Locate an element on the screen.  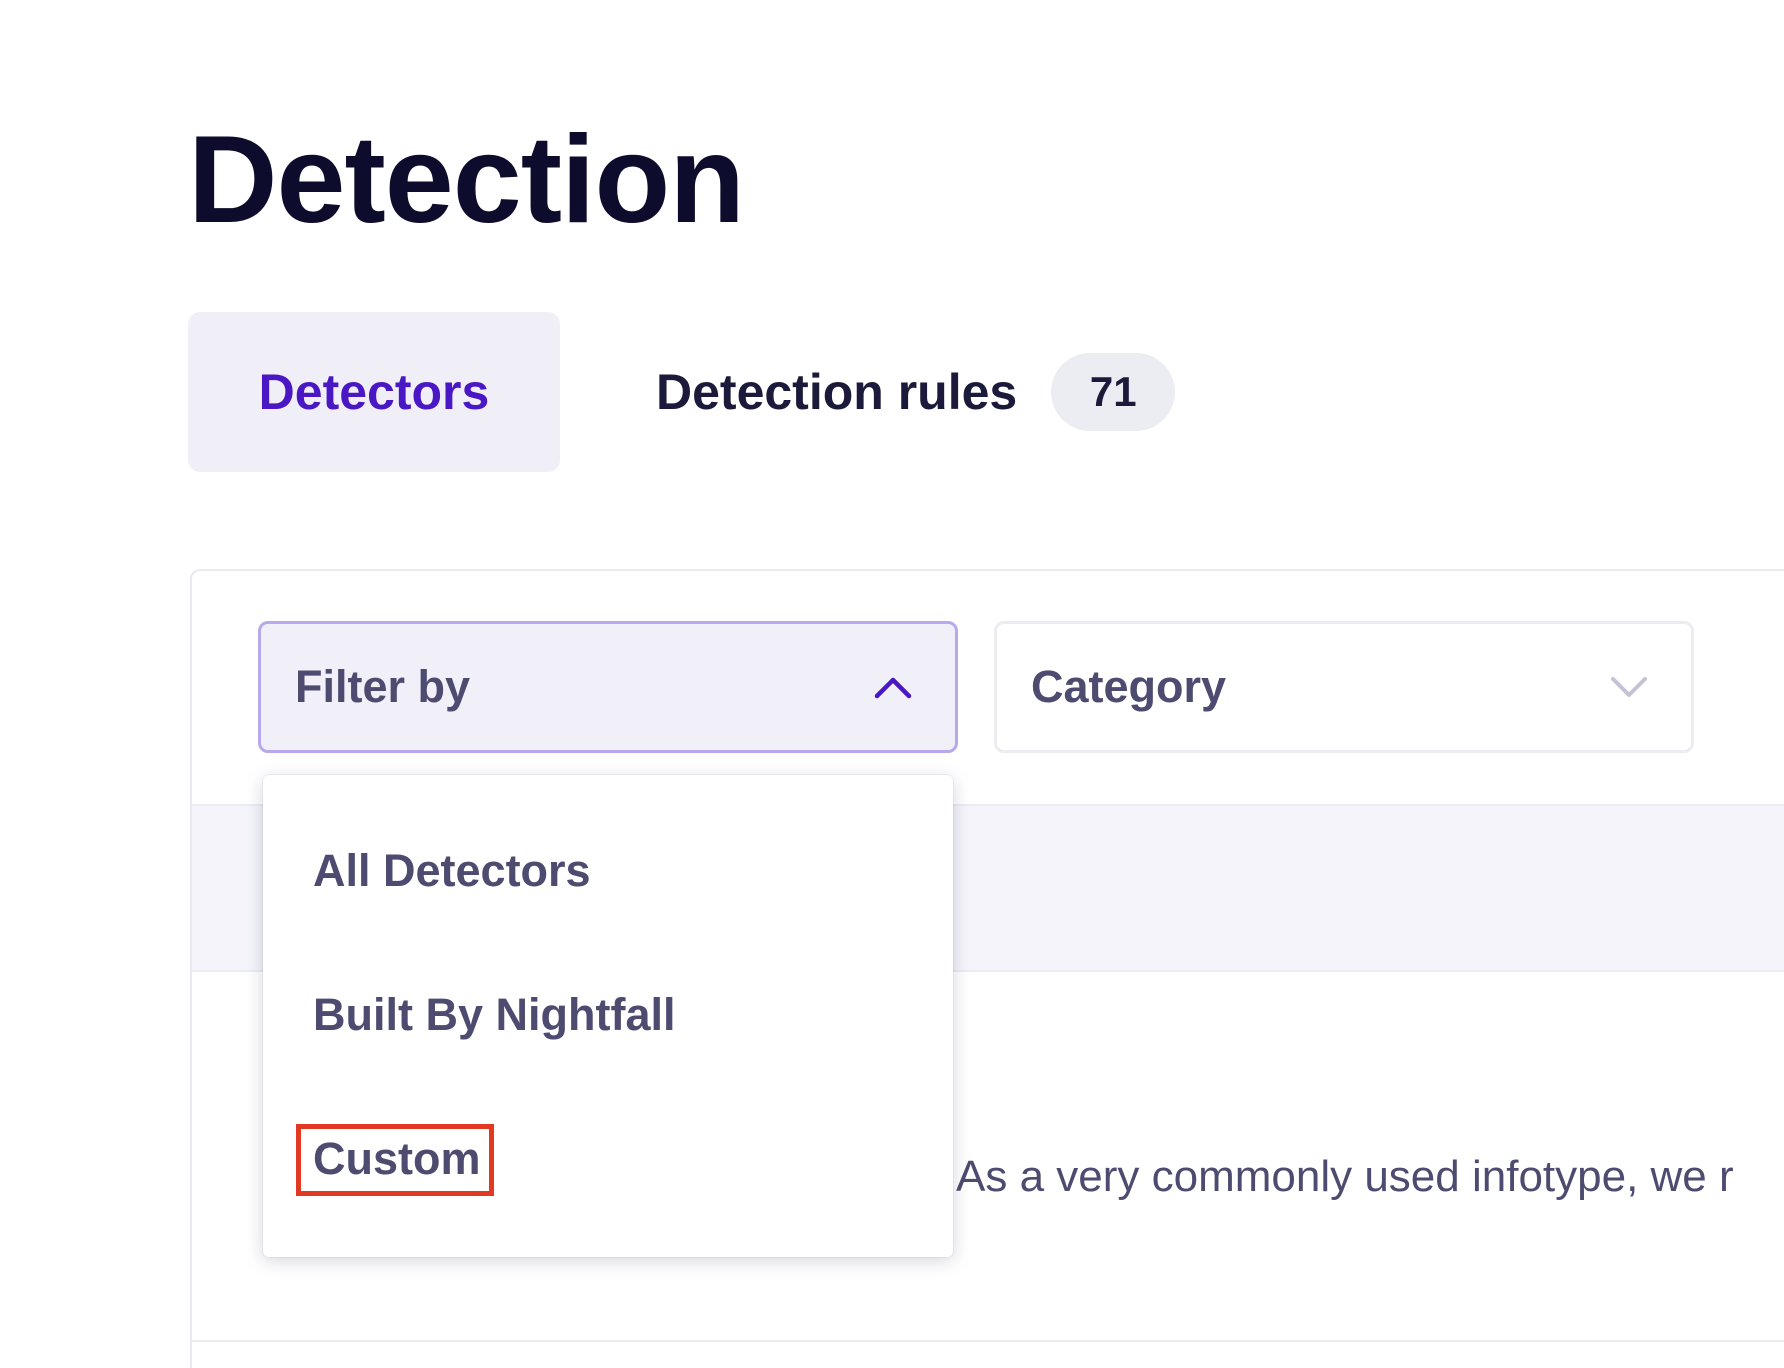
highlight-box-custom is located at coordinates (395, 1160).